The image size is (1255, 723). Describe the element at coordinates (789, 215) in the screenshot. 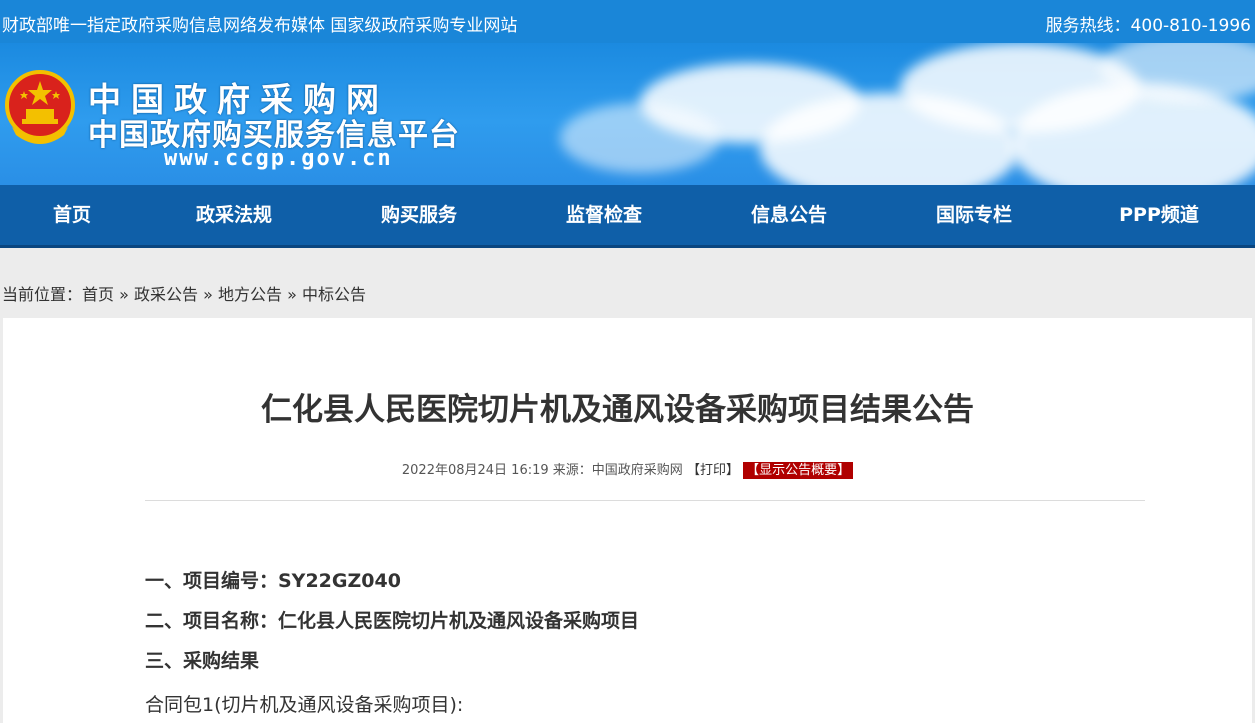

I see `nav-item-announcements: 信息公告` at that location.